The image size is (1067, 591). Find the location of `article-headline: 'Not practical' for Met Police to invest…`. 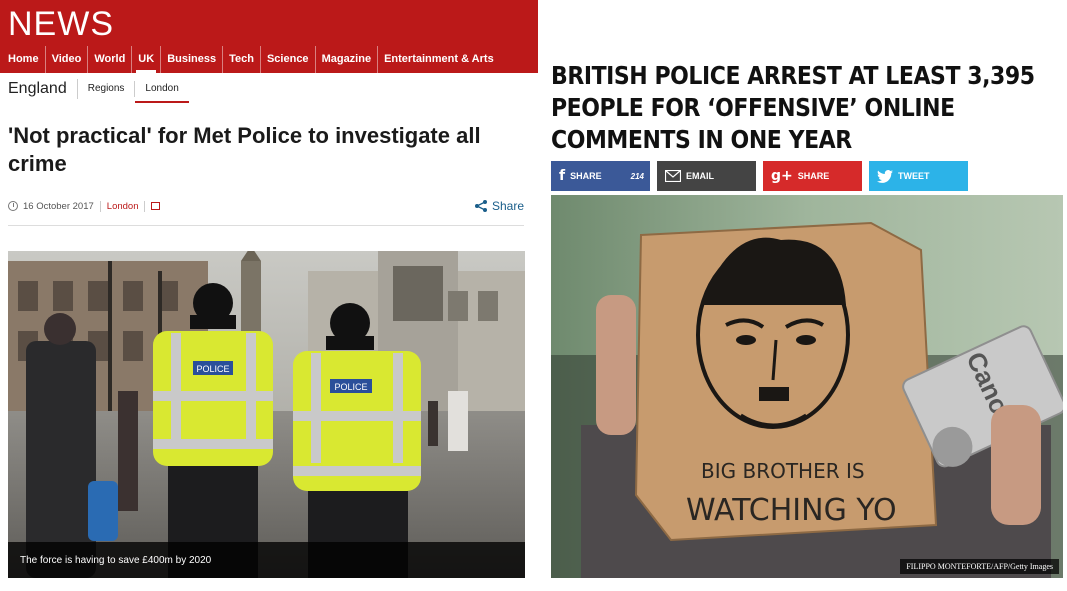

article-headline: 'Not practical' for Met Police to invest… is located at coordinates (244, 149).